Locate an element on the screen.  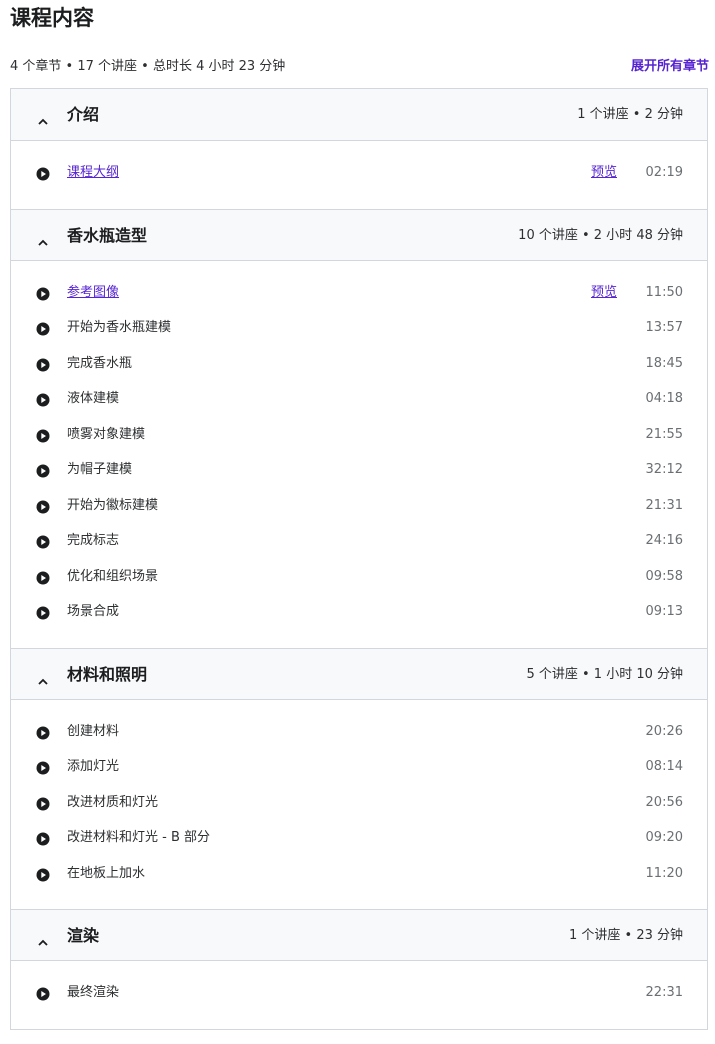
lecture-duration: 11:50 is located at coordinates (664, 292).